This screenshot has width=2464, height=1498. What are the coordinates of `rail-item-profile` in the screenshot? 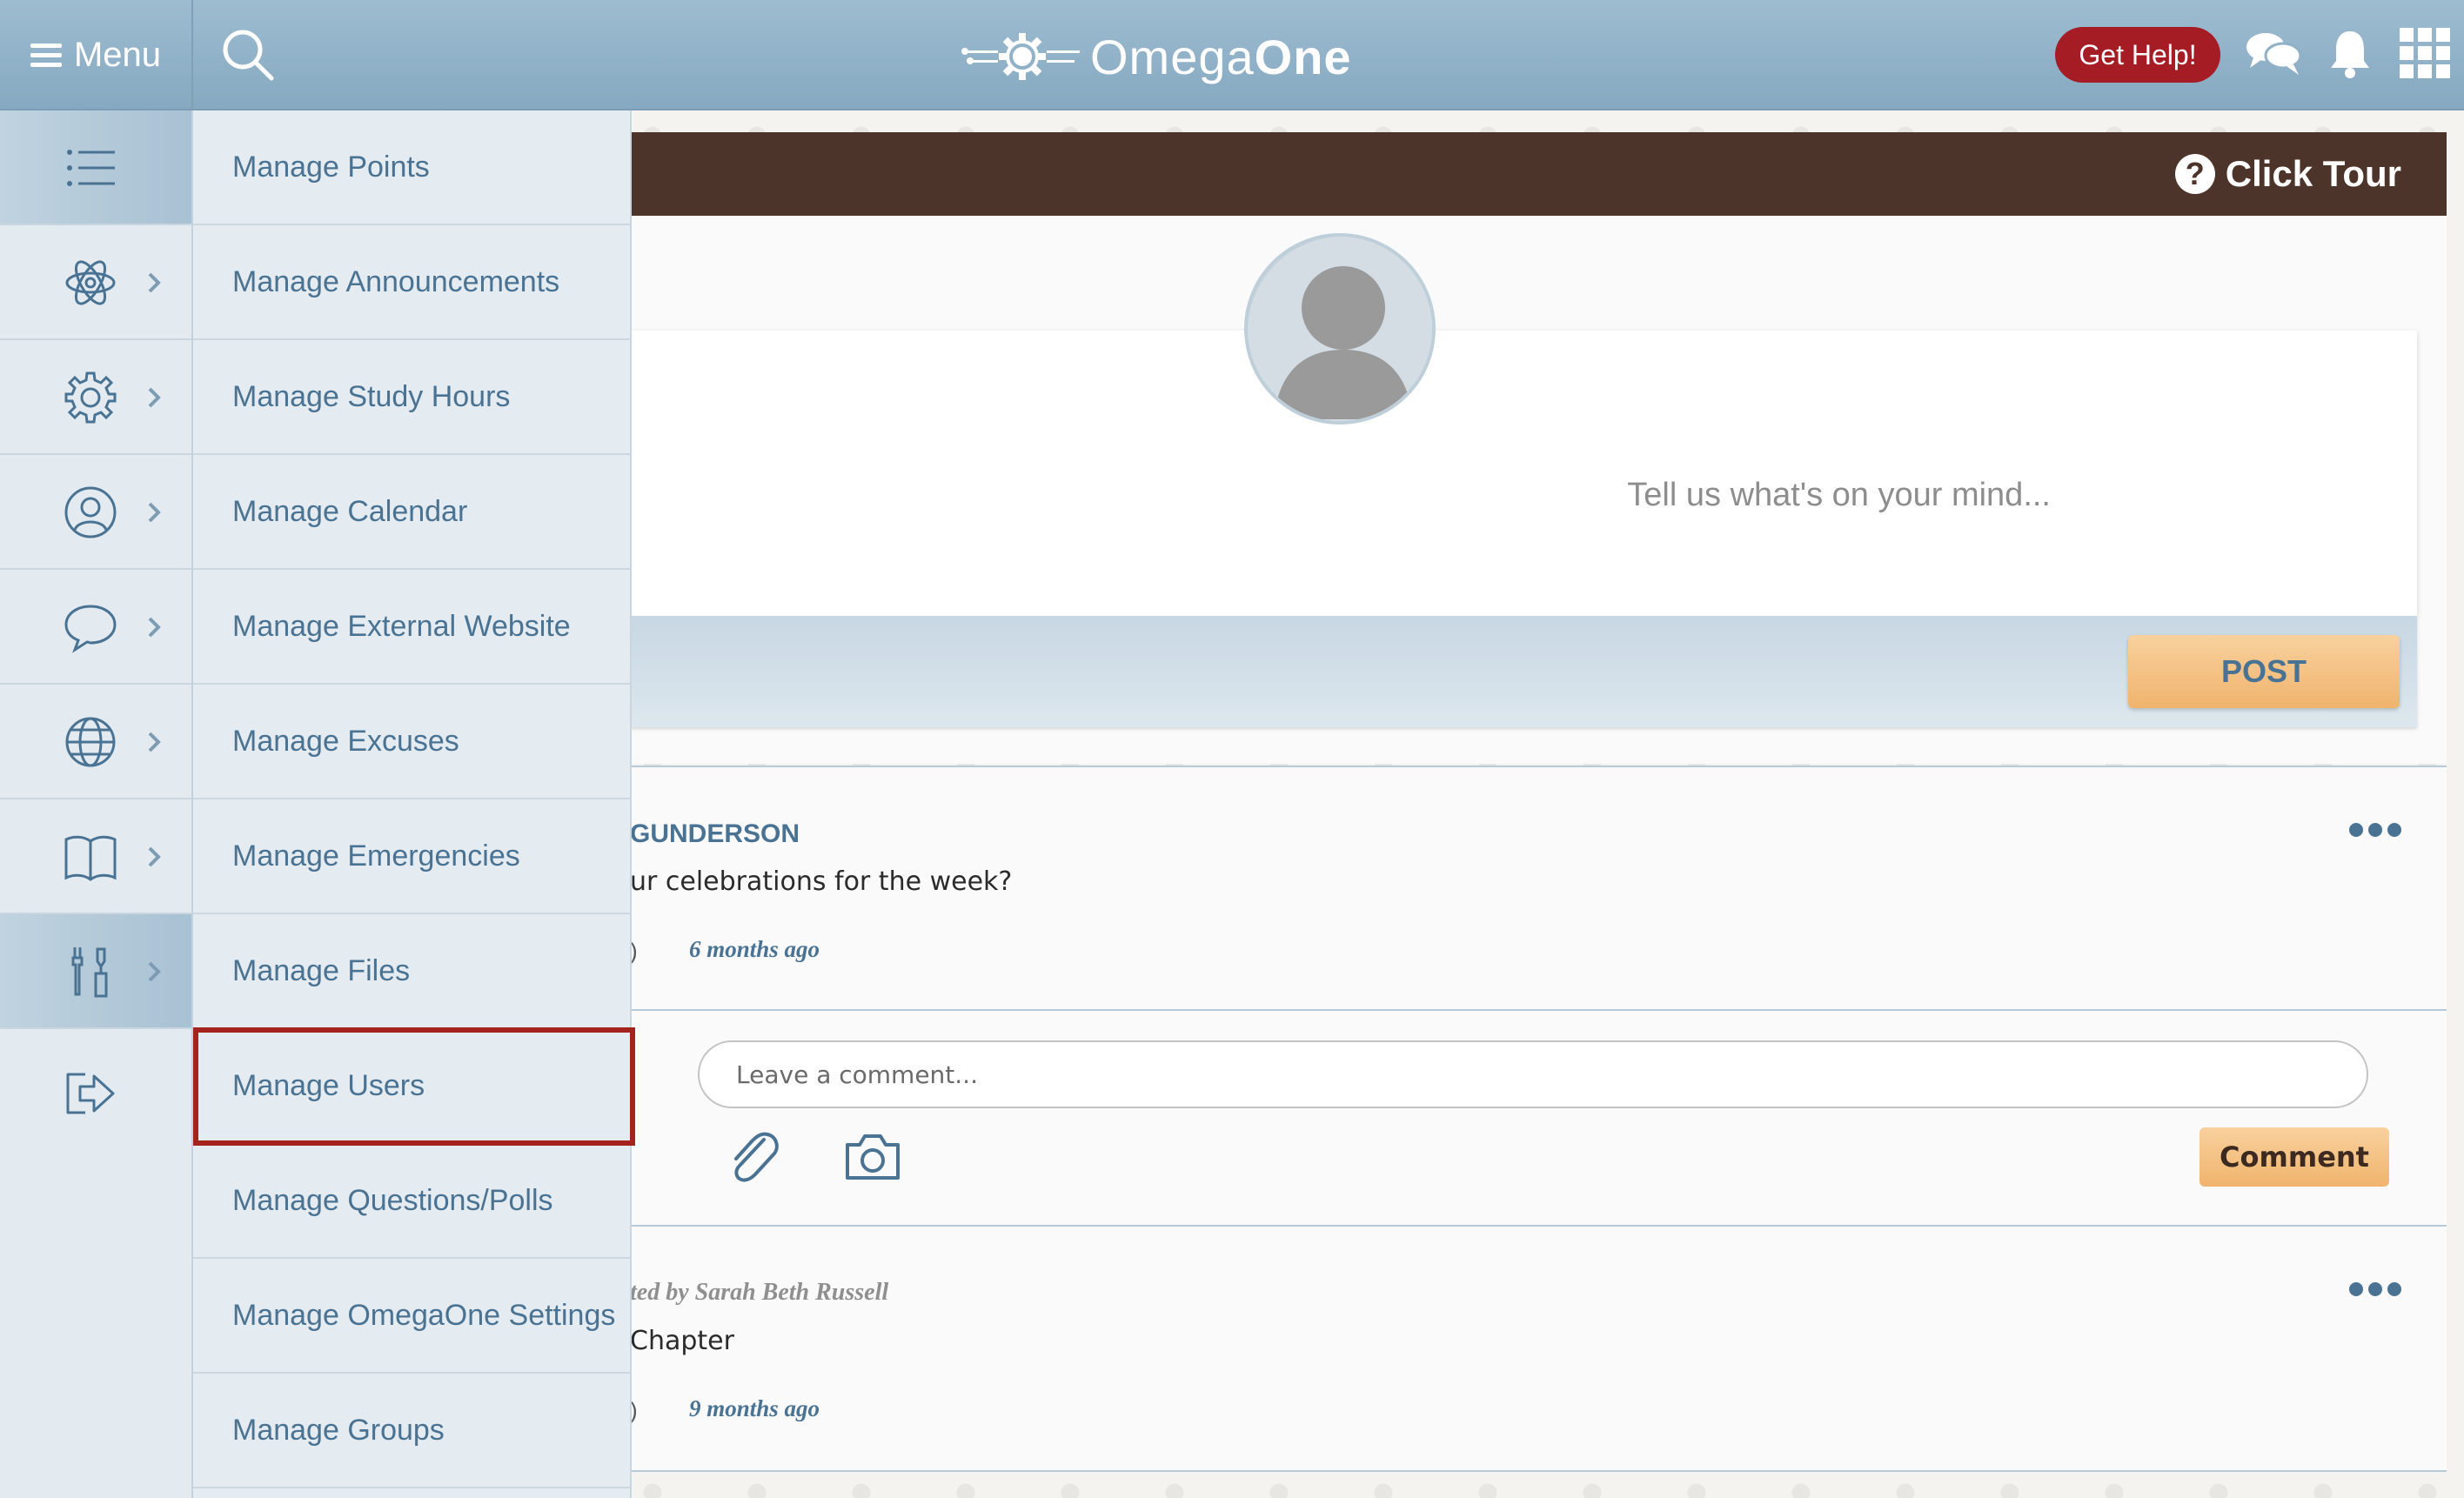 It's located at (95, 512).